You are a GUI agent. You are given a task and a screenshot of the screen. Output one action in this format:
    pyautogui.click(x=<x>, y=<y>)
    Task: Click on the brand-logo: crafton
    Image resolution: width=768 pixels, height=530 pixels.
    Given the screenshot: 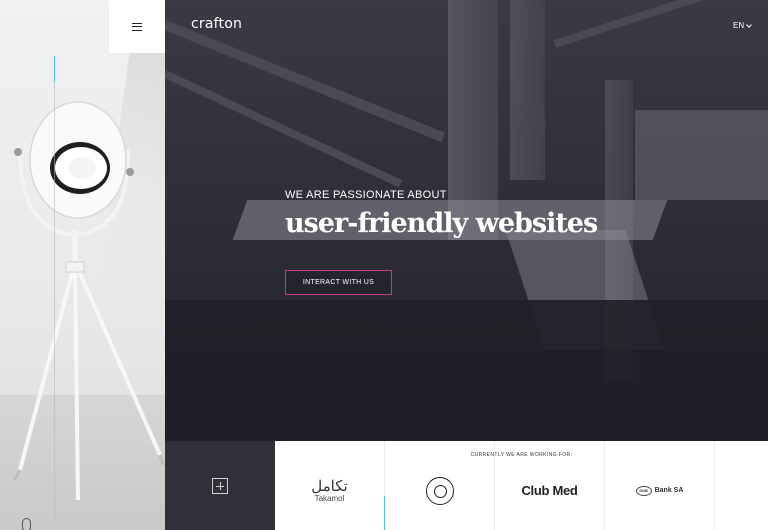 What is the action you would take?
    pyautogui.click(x=216, y=24)
    